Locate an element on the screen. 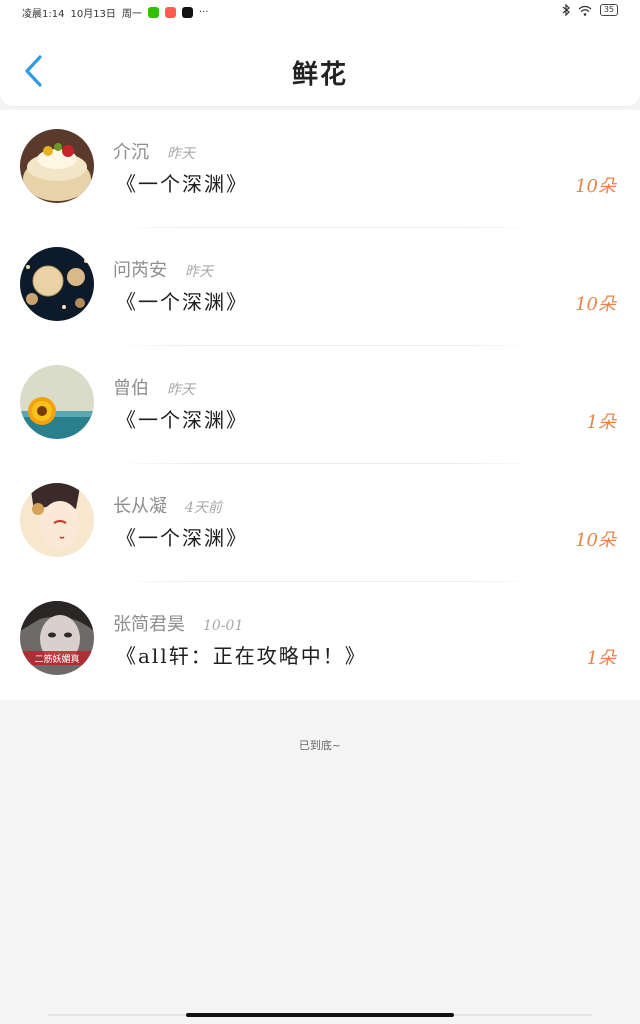 The width and height of the screenshot is (640, 1024). home-indicator is located at coordinates (320, 1015).